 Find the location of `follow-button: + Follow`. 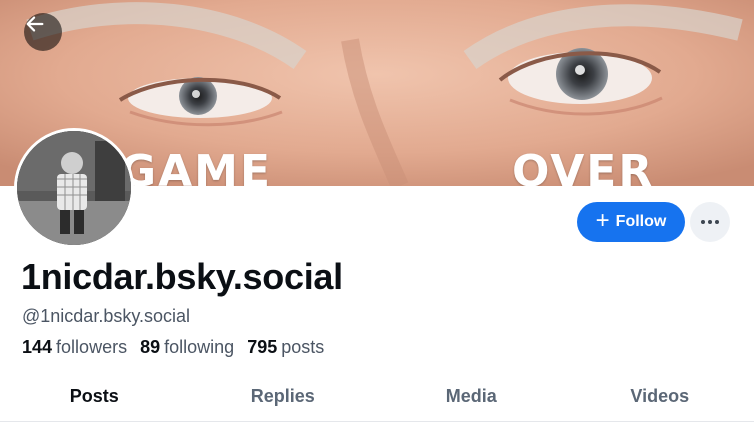

follow-button: + Follow is located at coordinates (631, 222).